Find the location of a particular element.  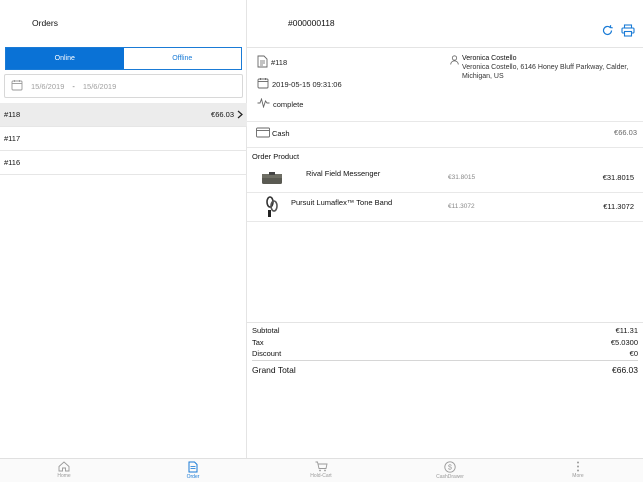

dollar-icon: $ is located at coordinates (450, 467).